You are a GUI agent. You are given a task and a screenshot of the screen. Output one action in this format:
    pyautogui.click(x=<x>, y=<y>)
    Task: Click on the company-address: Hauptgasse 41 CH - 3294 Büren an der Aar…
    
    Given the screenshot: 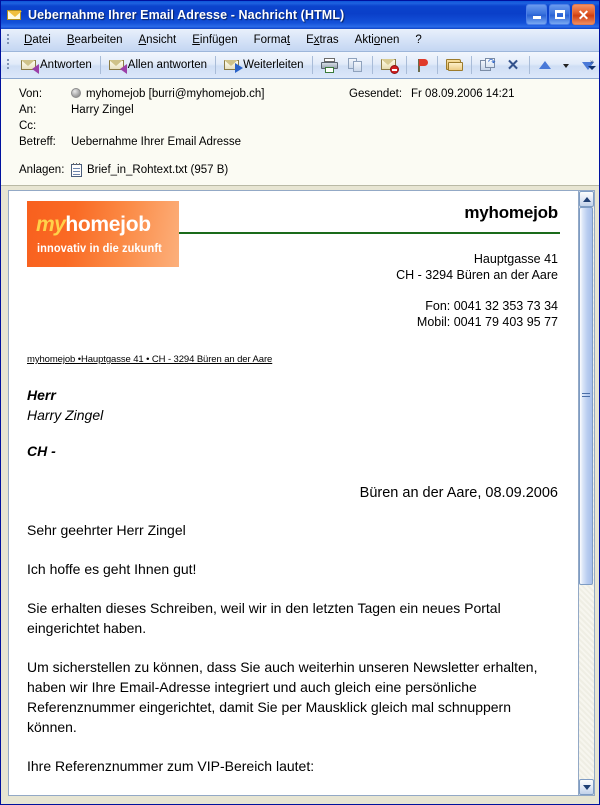 What is the action you would take?
    pyautogui.click(x=369, y=267)
    